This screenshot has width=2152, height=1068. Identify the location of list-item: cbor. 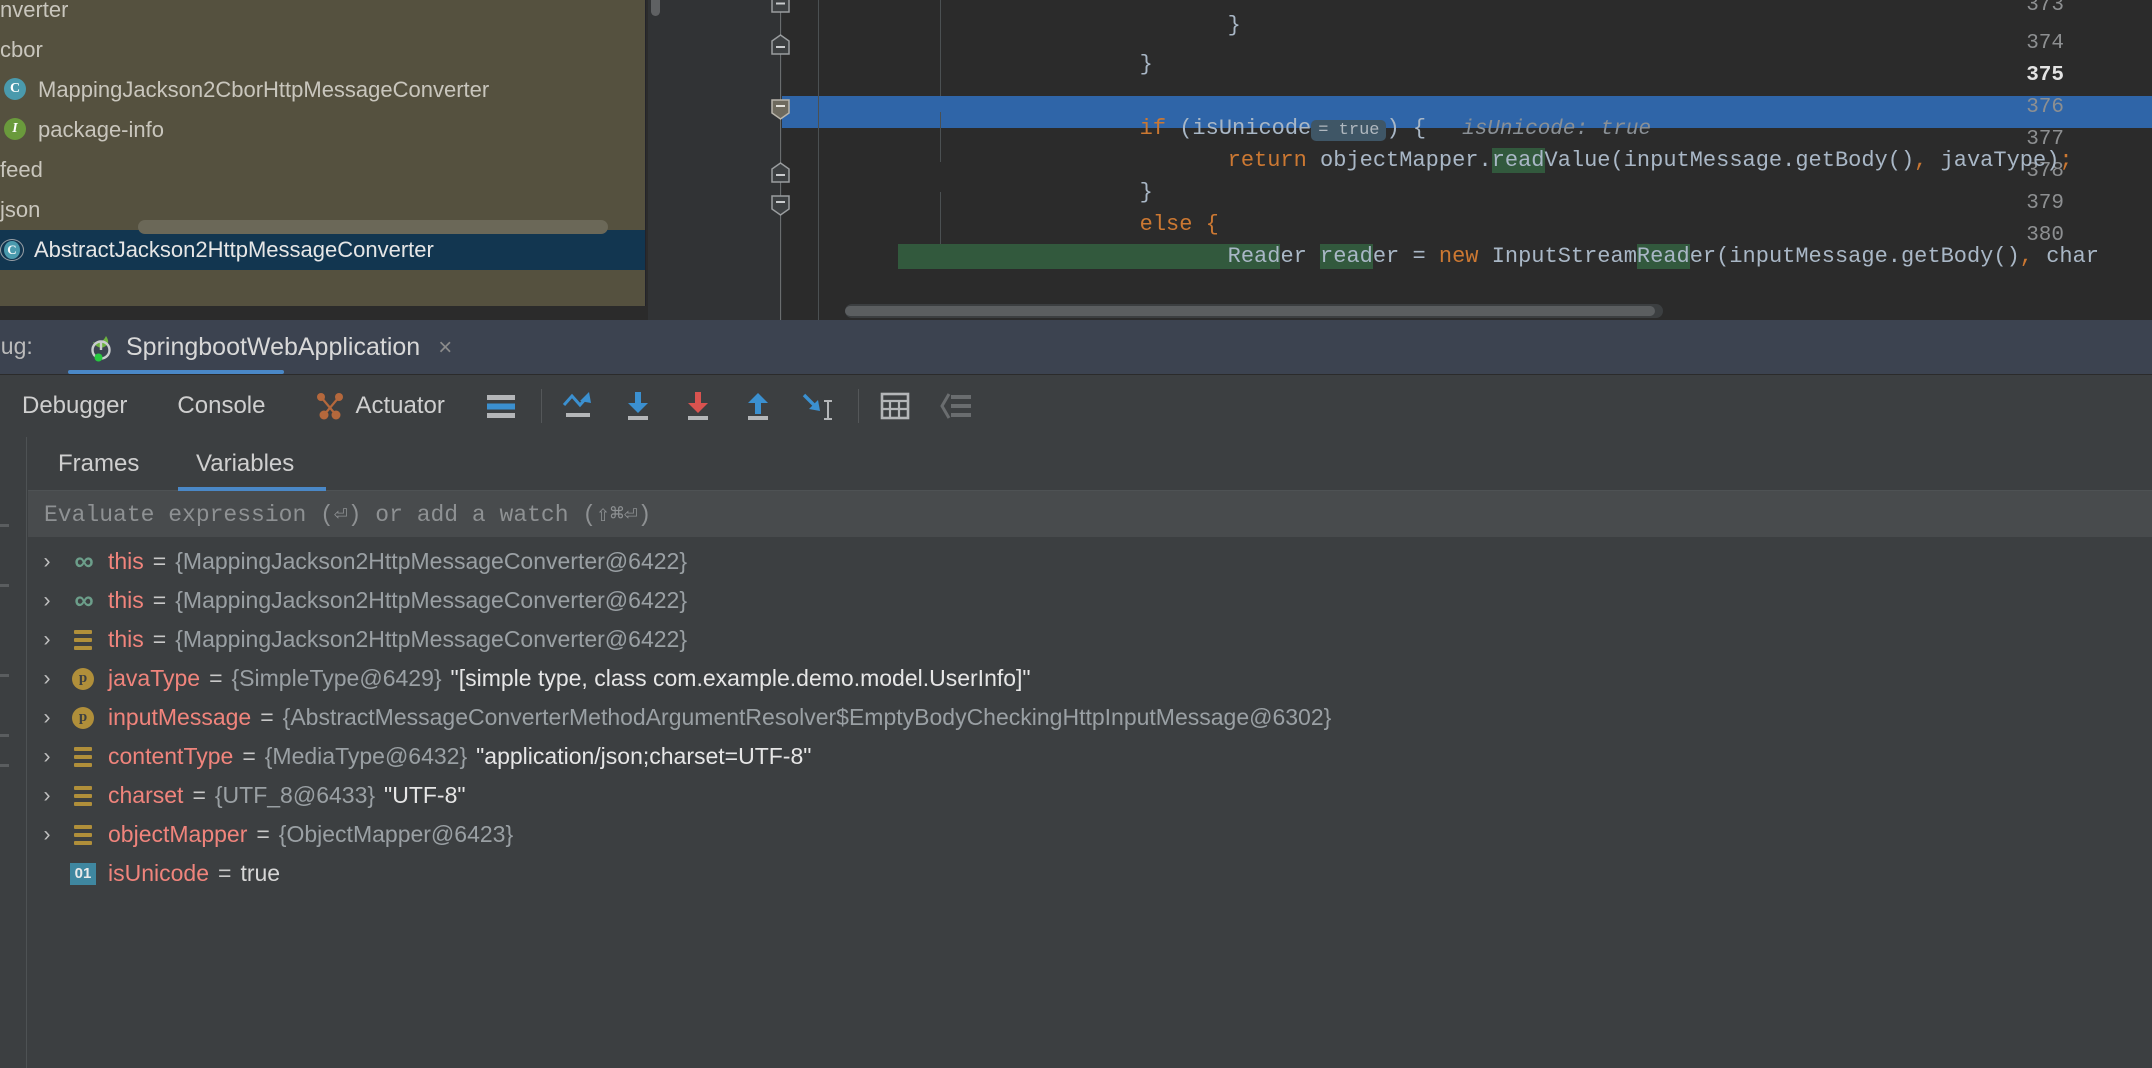
(322, 50).